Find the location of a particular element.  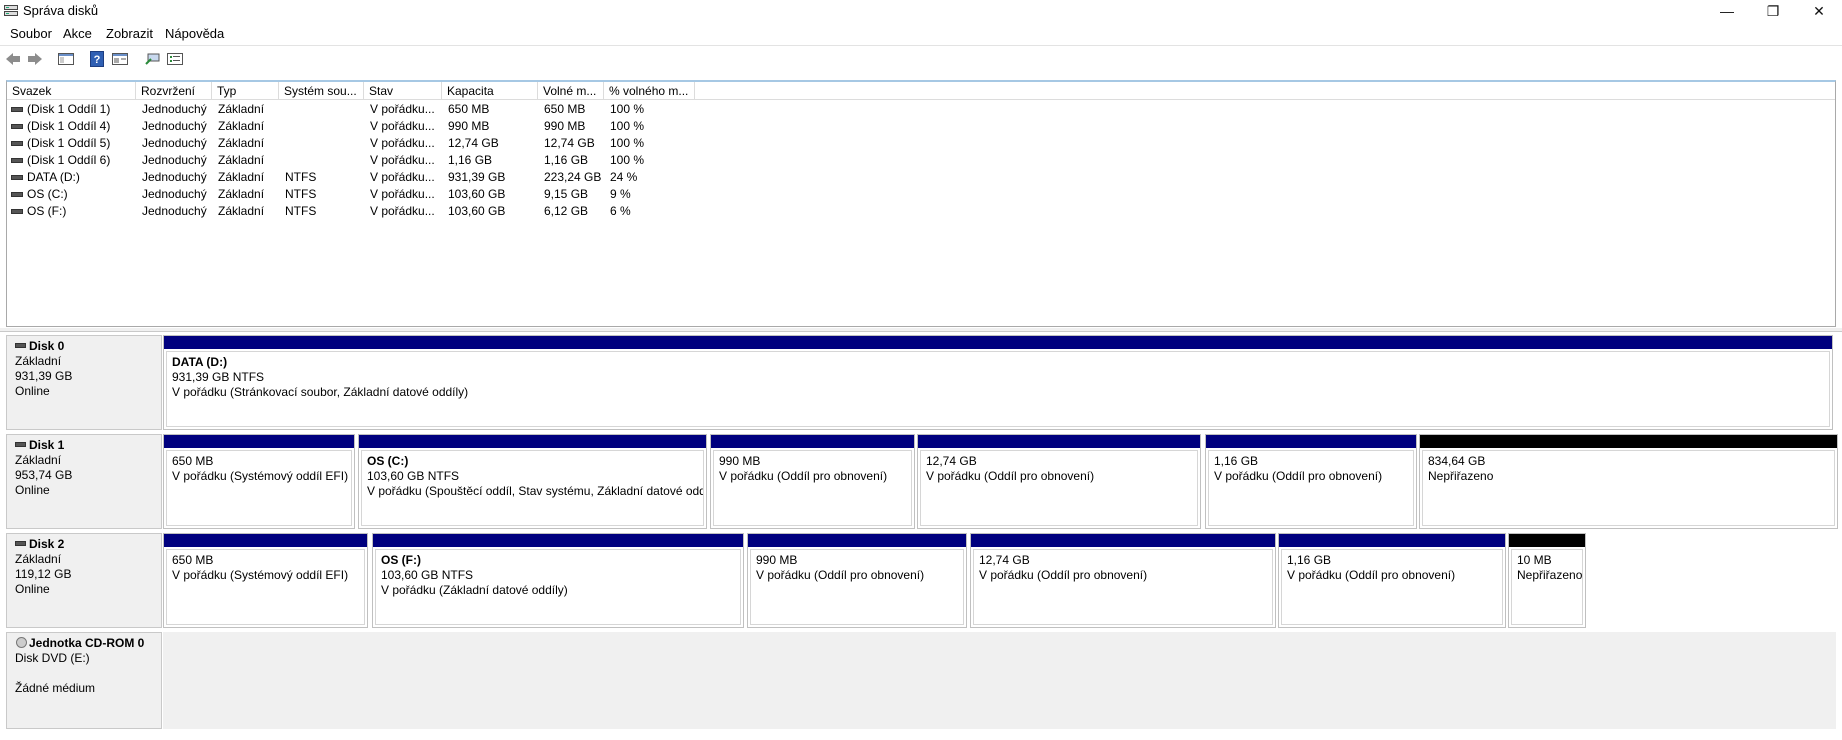

window-title: Správa disků is located at coordinates (61, 10).